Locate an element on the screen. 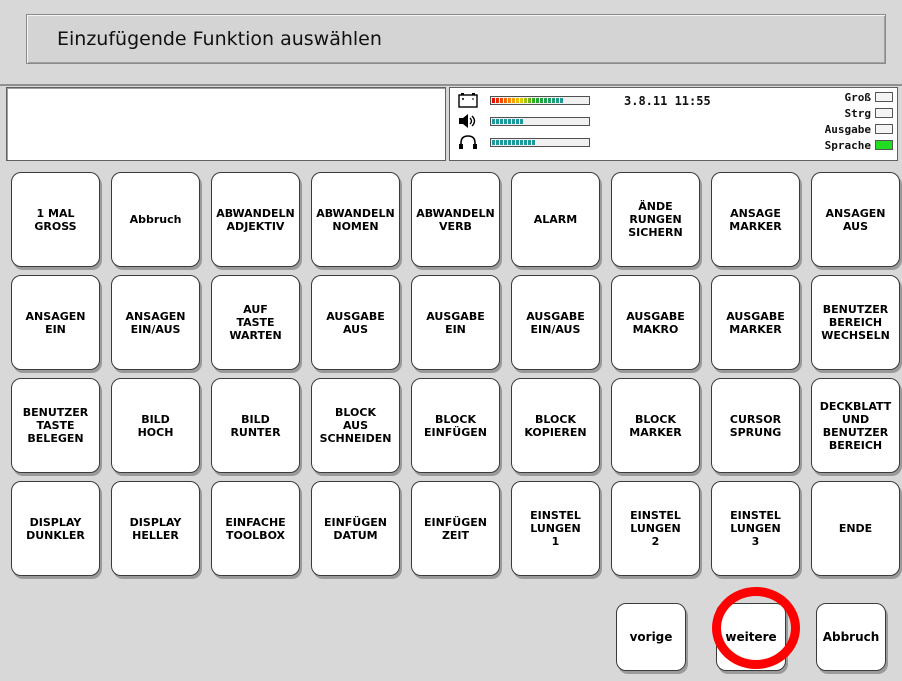  status-panel: 3.8.11 11:55 Groß Strg Ausgabe Sprache is located at coordinates (673, 124).